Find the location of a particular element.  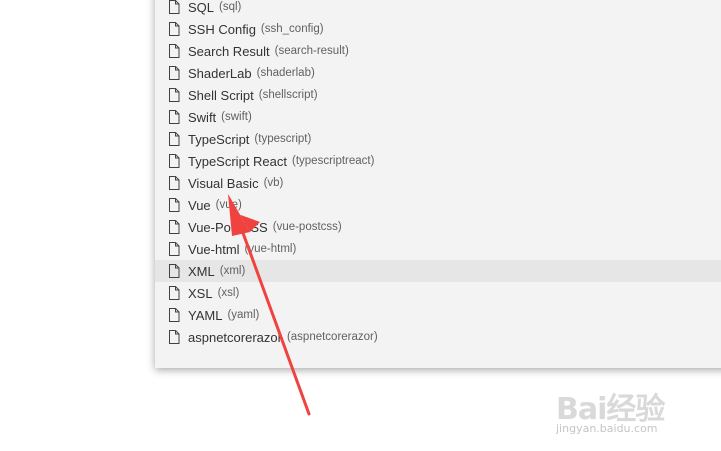

language-id: (swift) is located at coordinates (236, 117).